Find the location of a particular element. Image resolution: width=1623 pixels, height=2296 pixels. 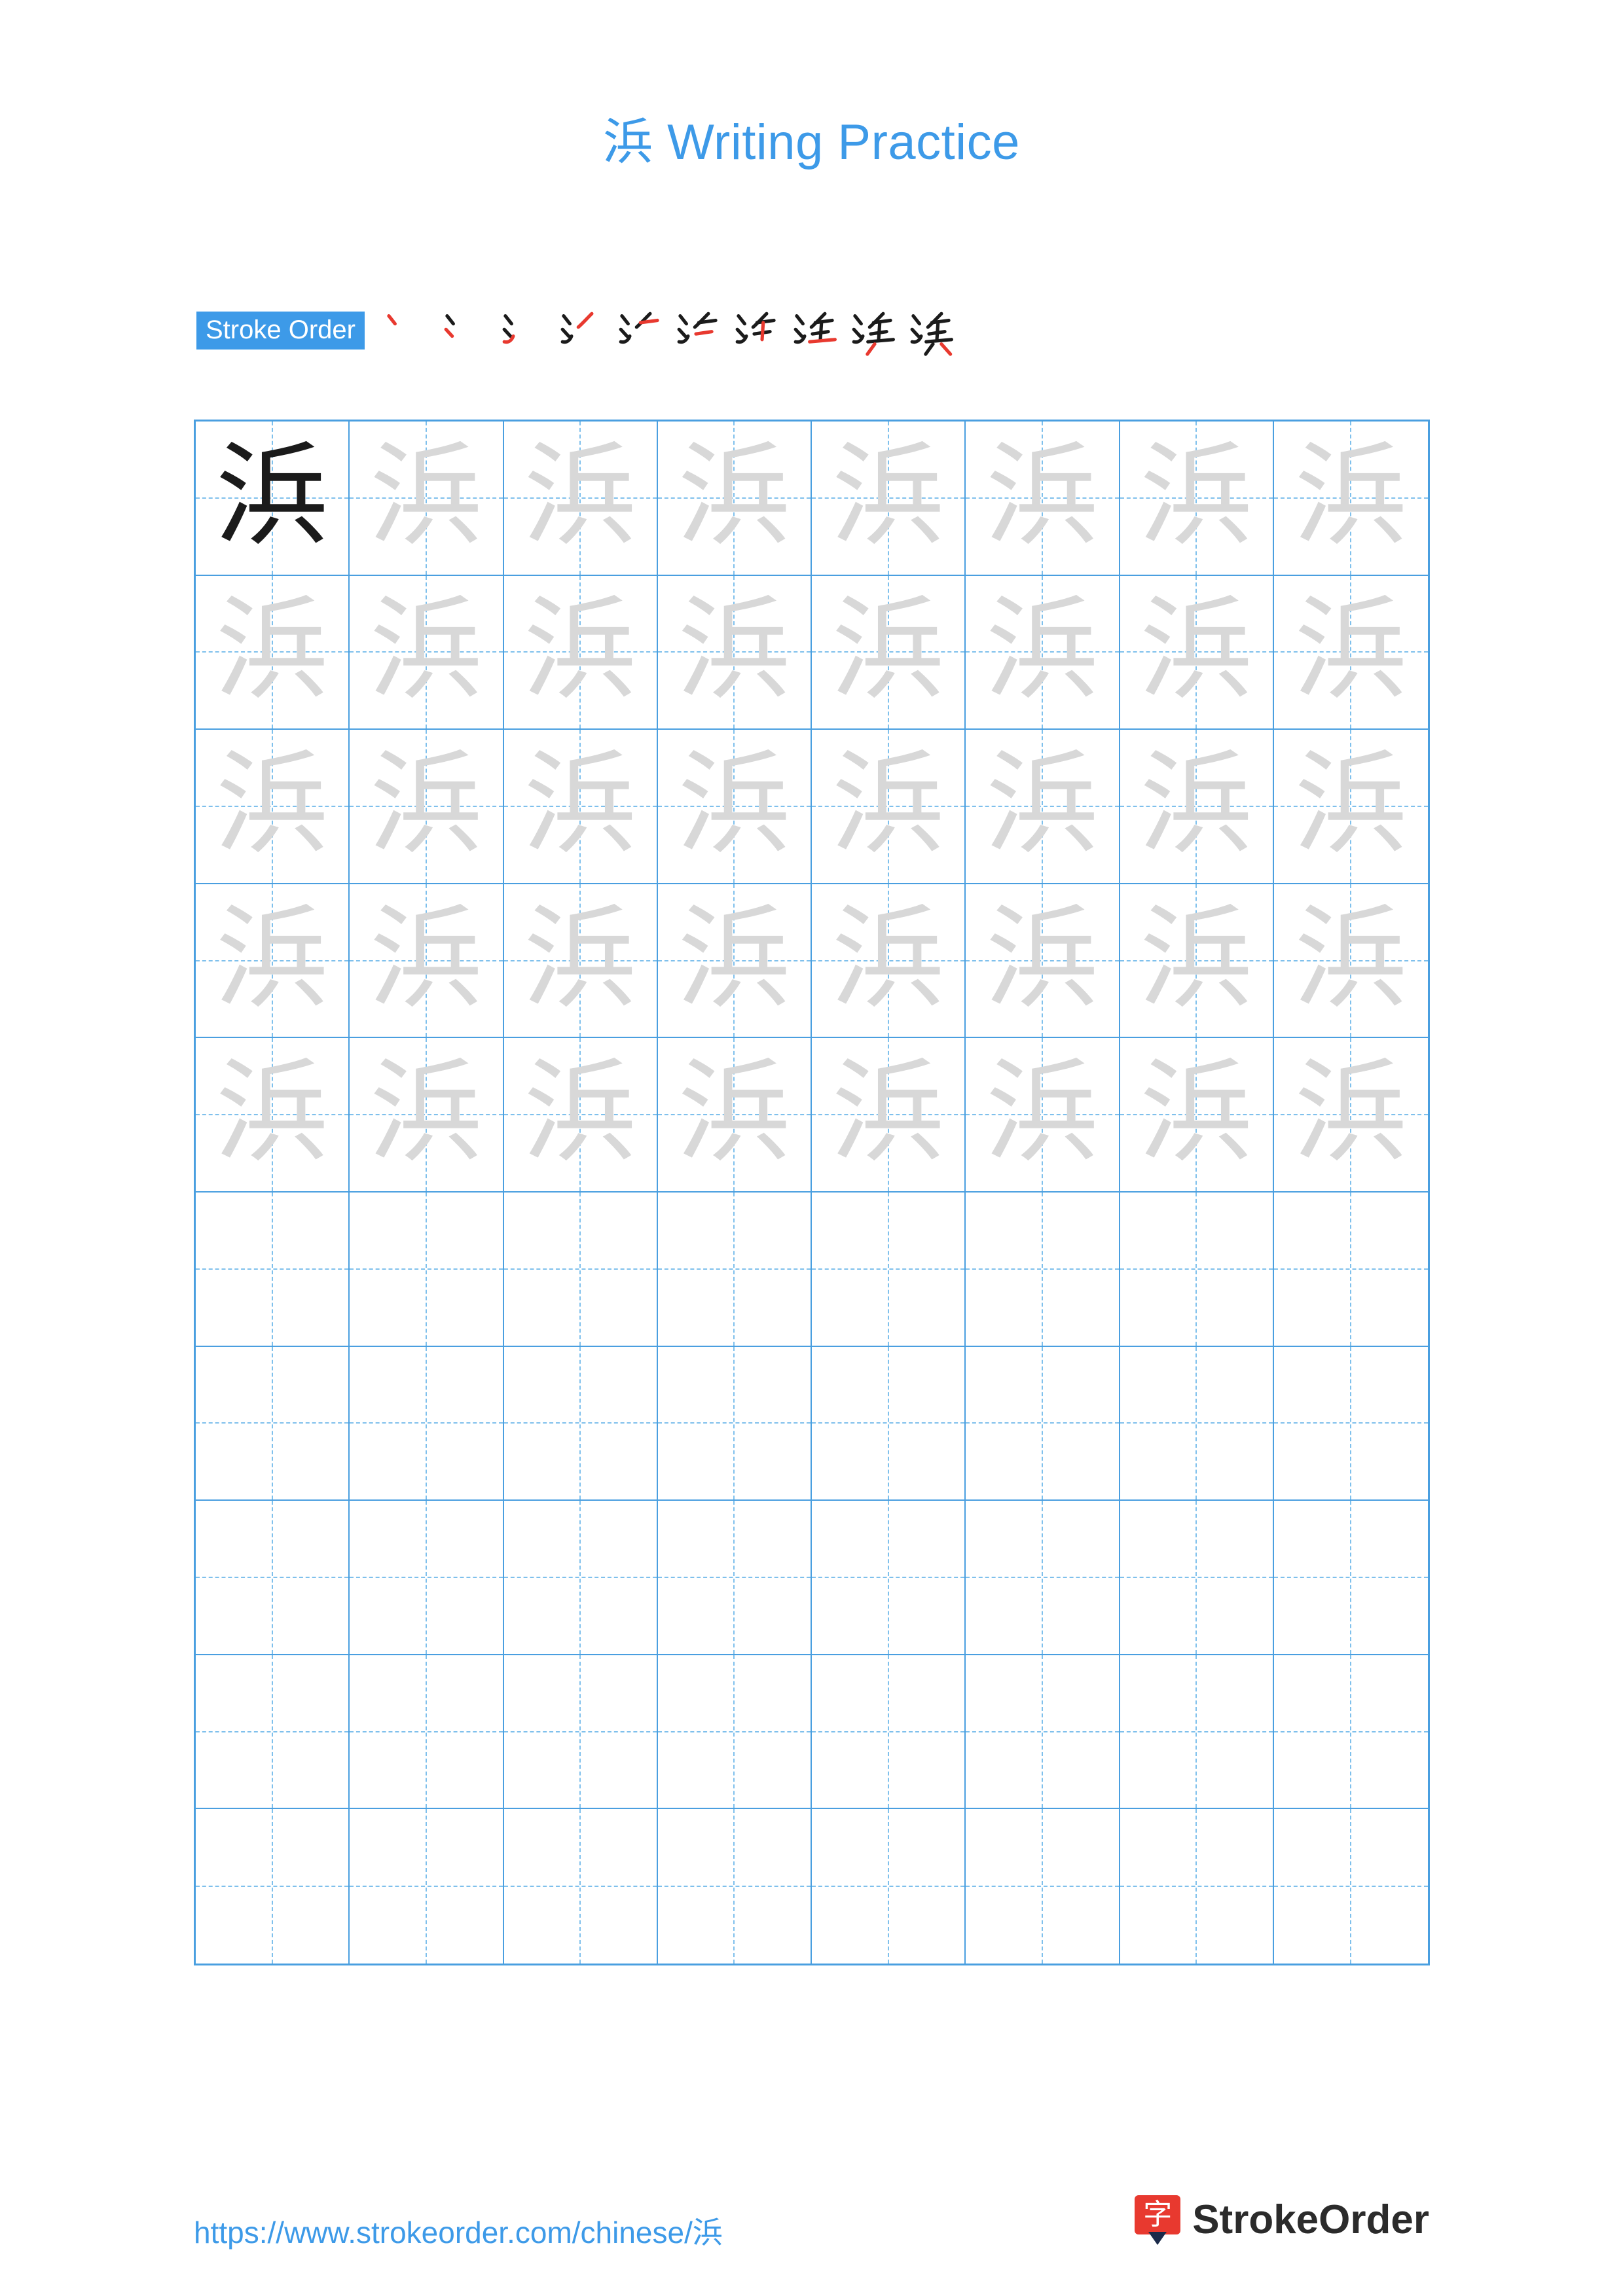

practice-cell-r6-c8 is located at coordinates (1350, 1270).